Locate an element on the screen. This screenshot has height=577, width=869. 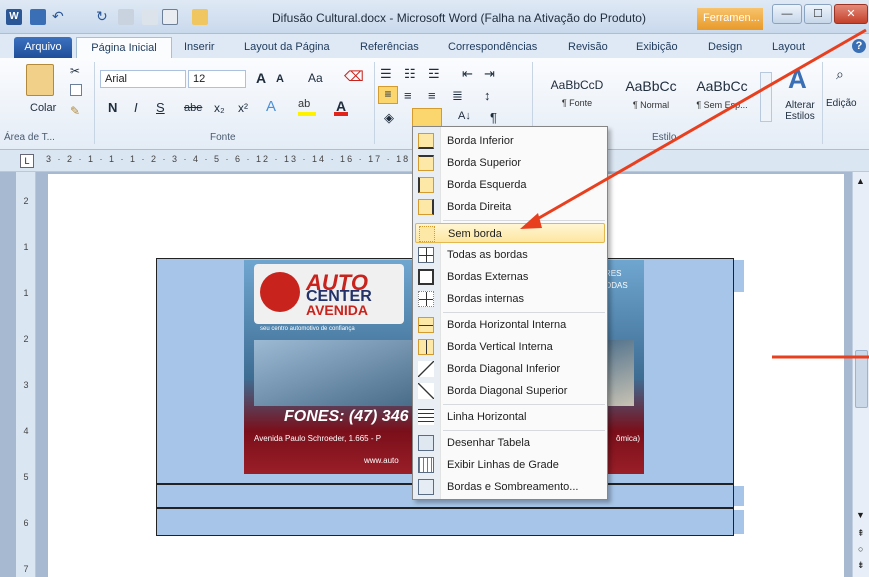
multilevel-list-icon: ☲ is located at coordinates (434, 74).